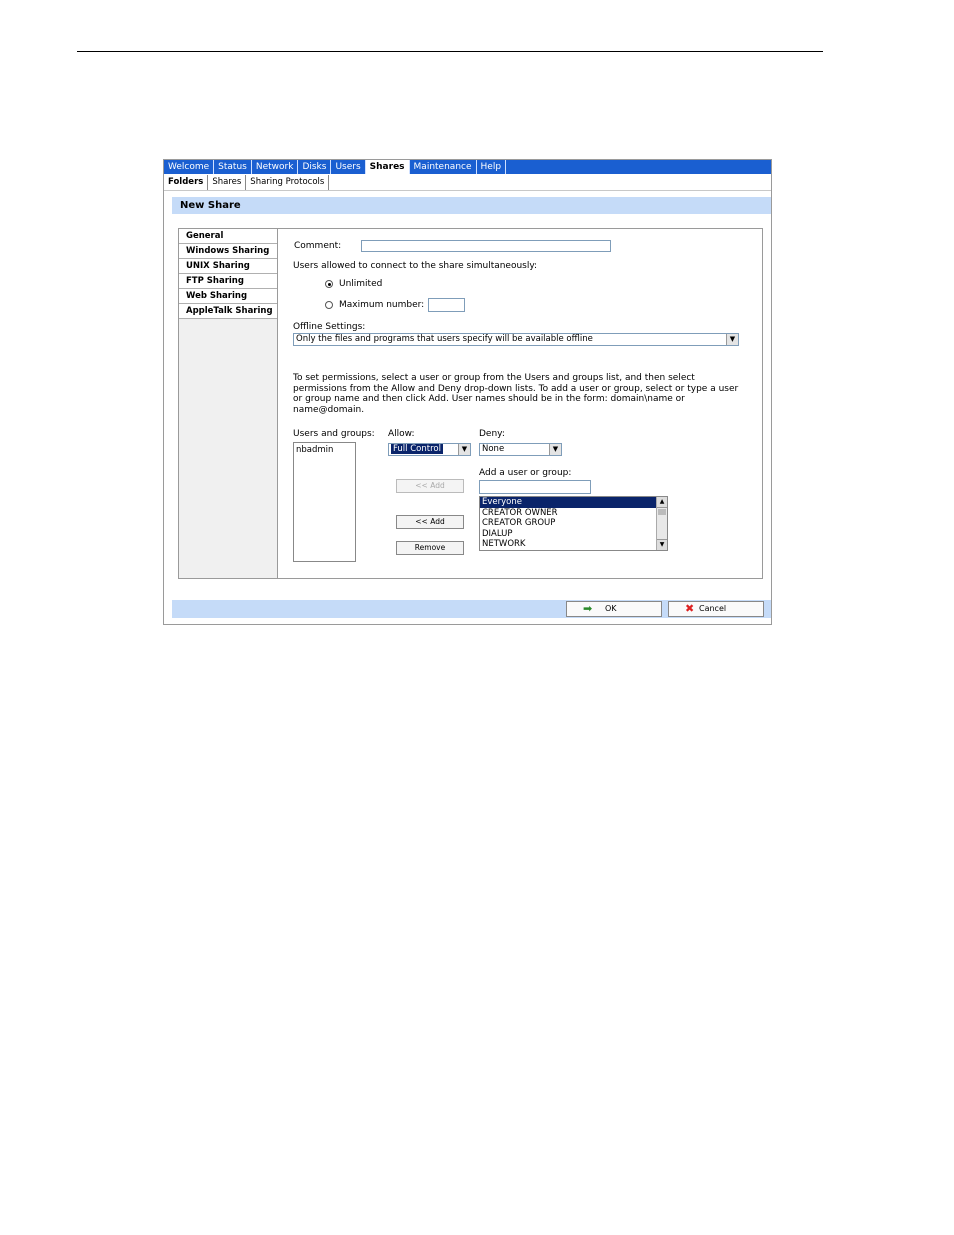  I want to click on tab-maintenance: Maintenance, so click(443, 167).